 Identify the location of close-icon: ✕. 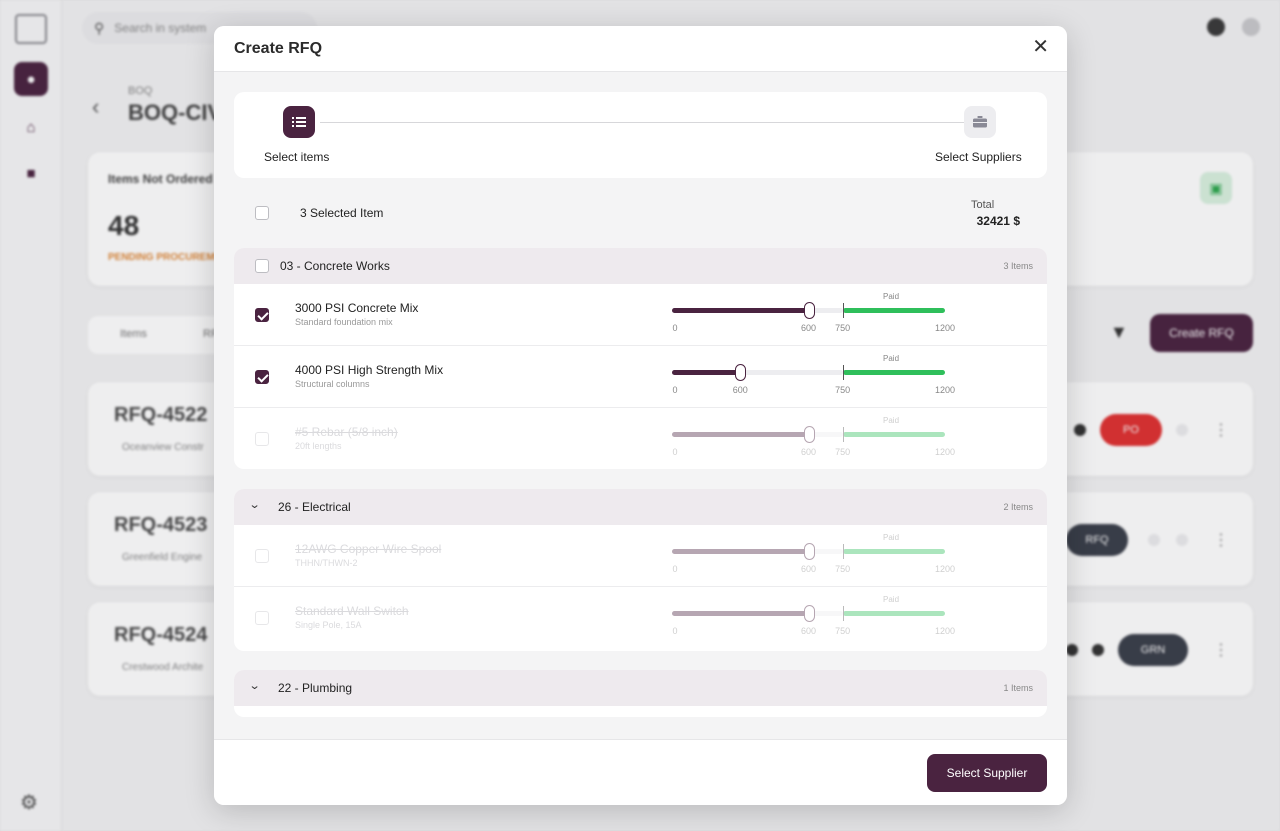
(1040, 47).